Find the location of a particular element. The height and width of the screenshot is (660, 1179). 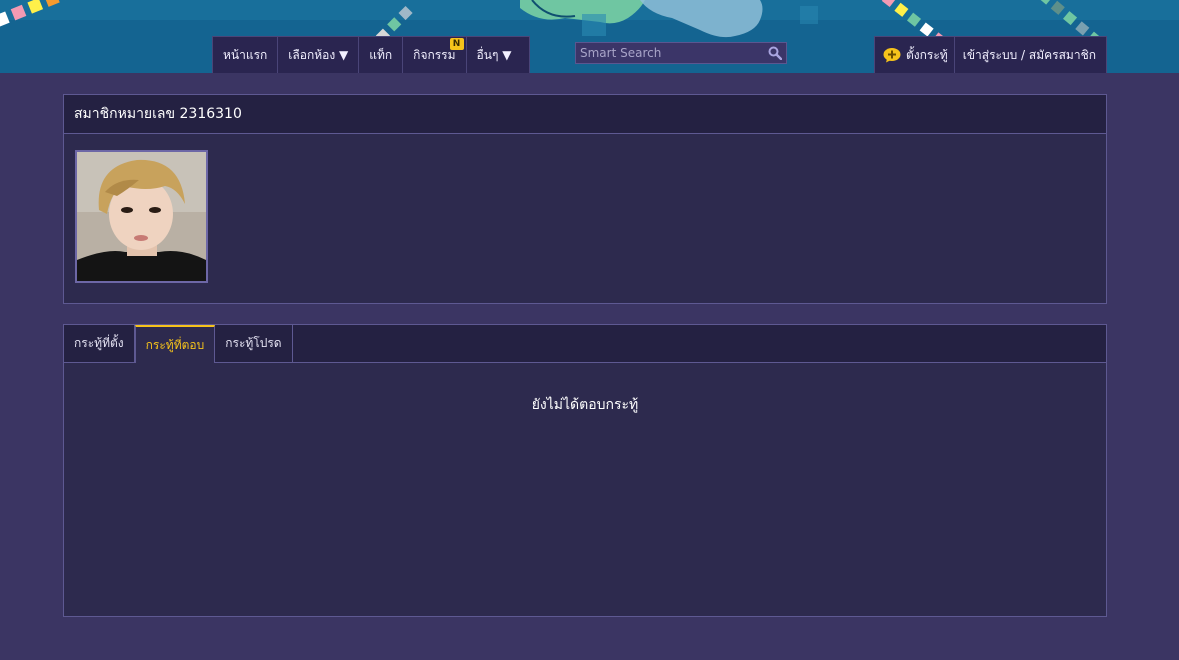

avatar-image is located at coordinates (141, 216).